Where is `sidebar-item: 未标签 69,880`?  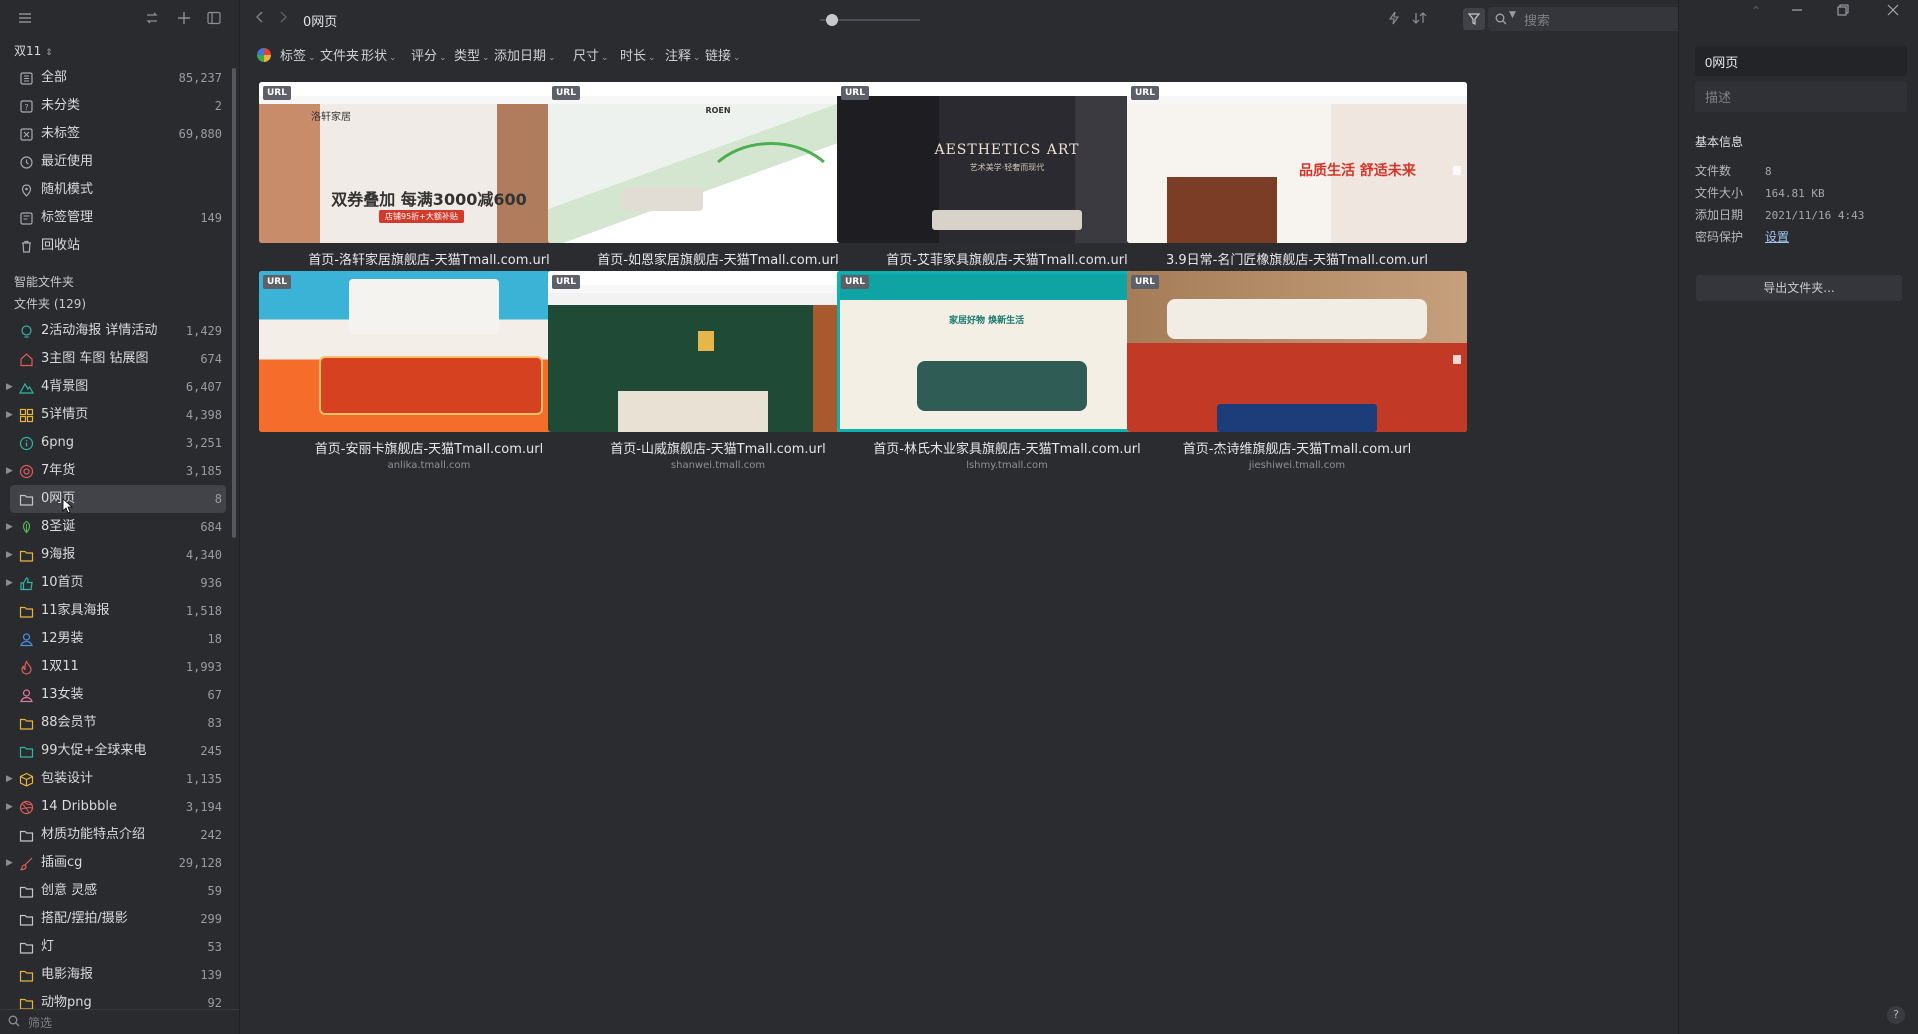 sidebar-item: 未标签 69,880 is located at coordinates (116, 134).